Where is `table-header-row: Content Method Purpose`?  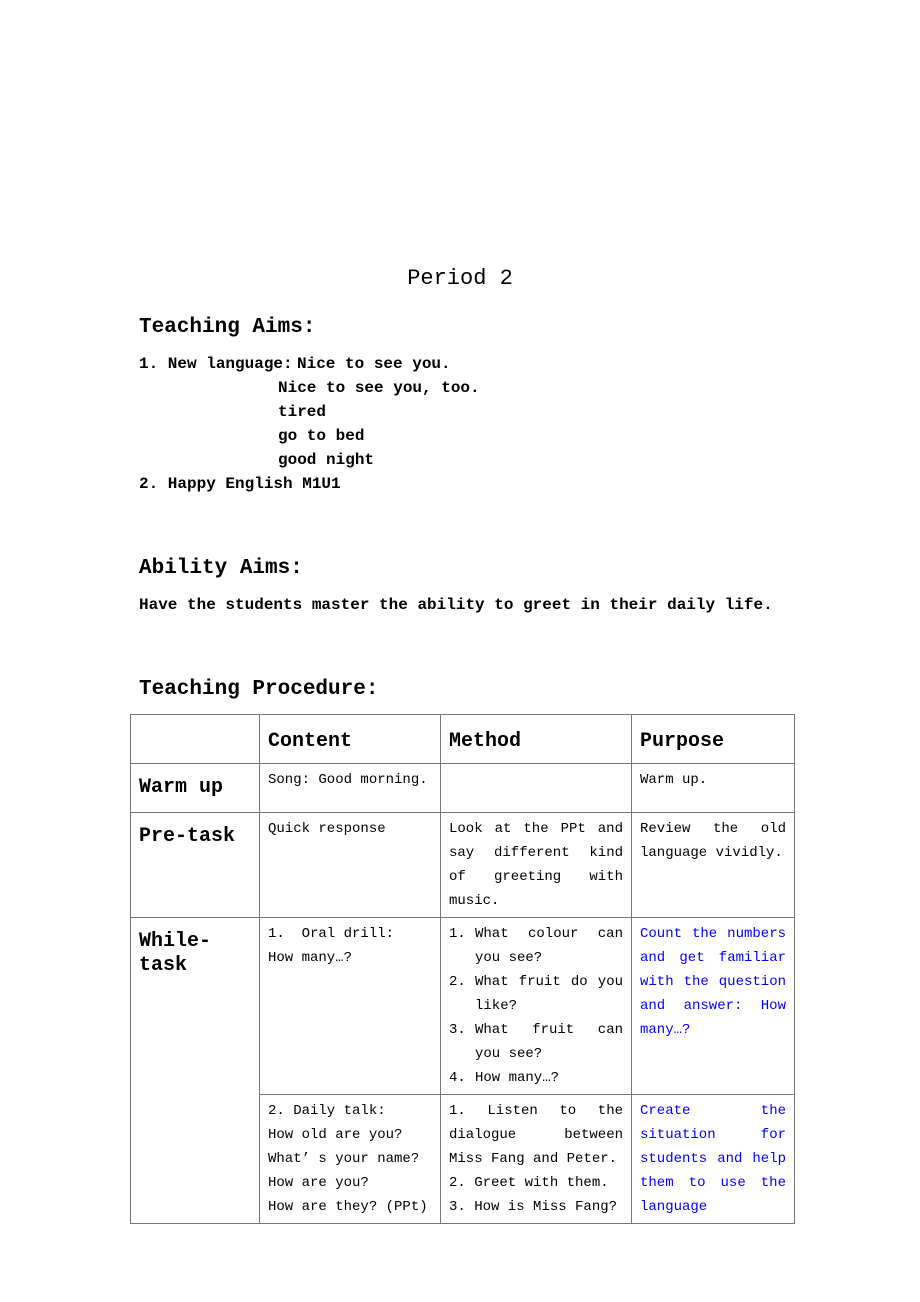
table-header-row: Content Method Purpose is located at coordinates (462, 739).